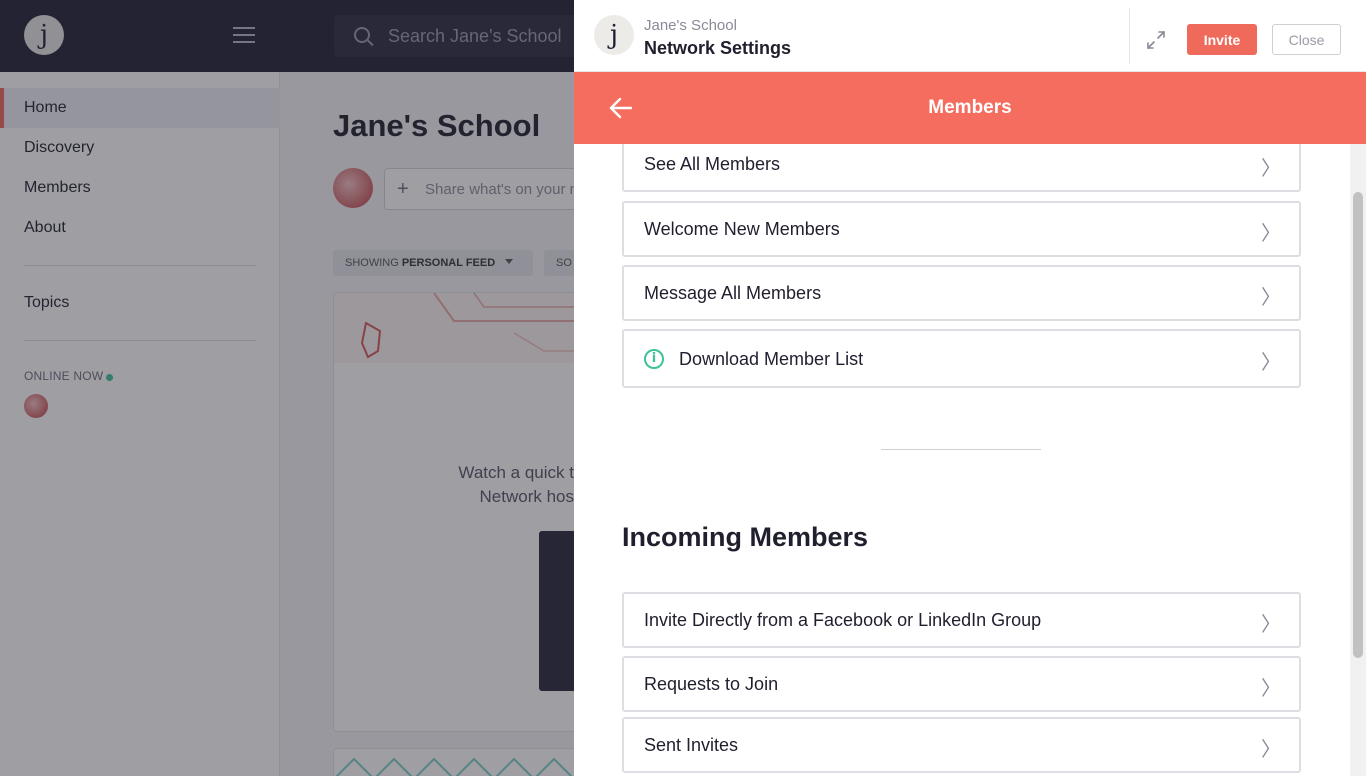  What do you see at coordinates (771, 359) in the screenshot?
I see `row-label: Download Member List` at bounding box center [771, 359].